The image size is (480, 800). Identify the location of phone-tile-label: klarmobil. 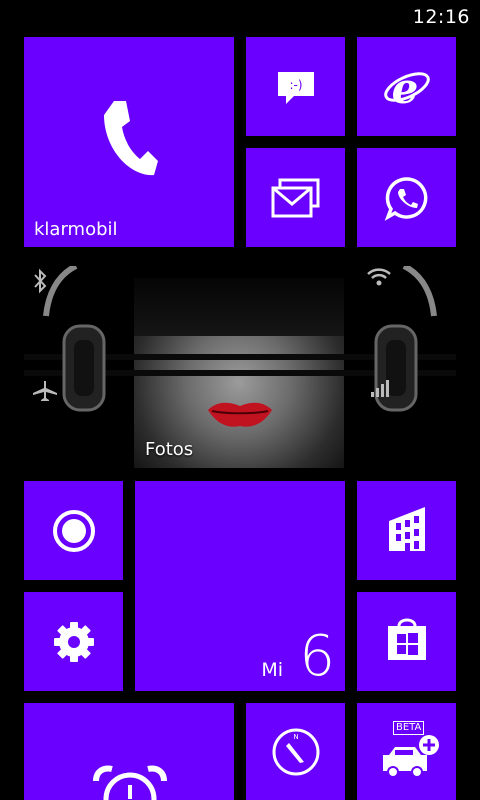
(76, 229).